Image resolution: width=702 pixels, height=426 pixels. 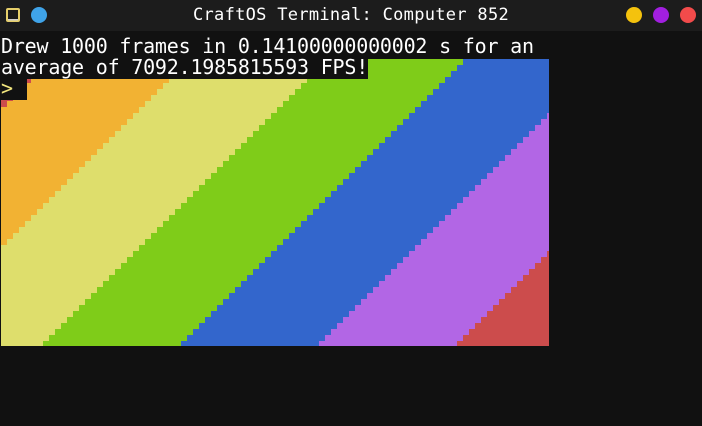 What do you see at coordinates (661, 15) in the screenshot?
I see `maximize-button` at bounding box center [661, 15].